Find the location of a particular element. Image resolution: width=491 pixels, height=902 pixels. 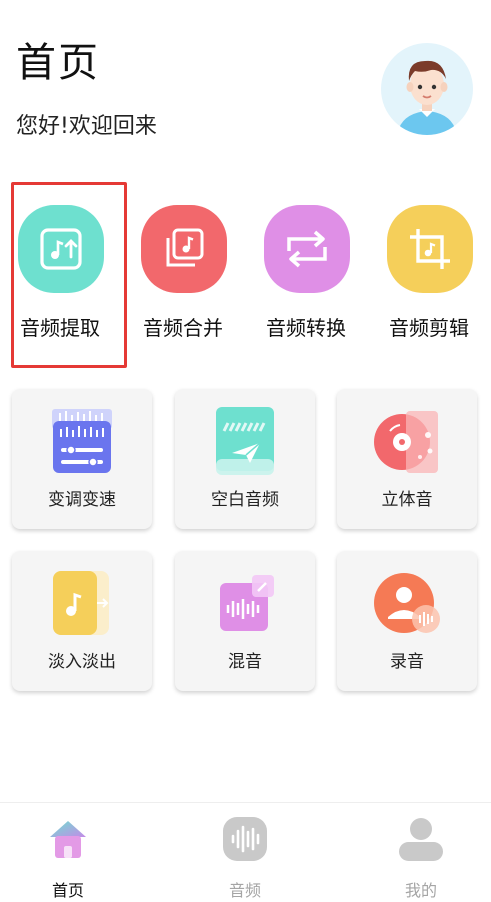

tool-label-mix: 混音 is located at coordinates (245, 662).